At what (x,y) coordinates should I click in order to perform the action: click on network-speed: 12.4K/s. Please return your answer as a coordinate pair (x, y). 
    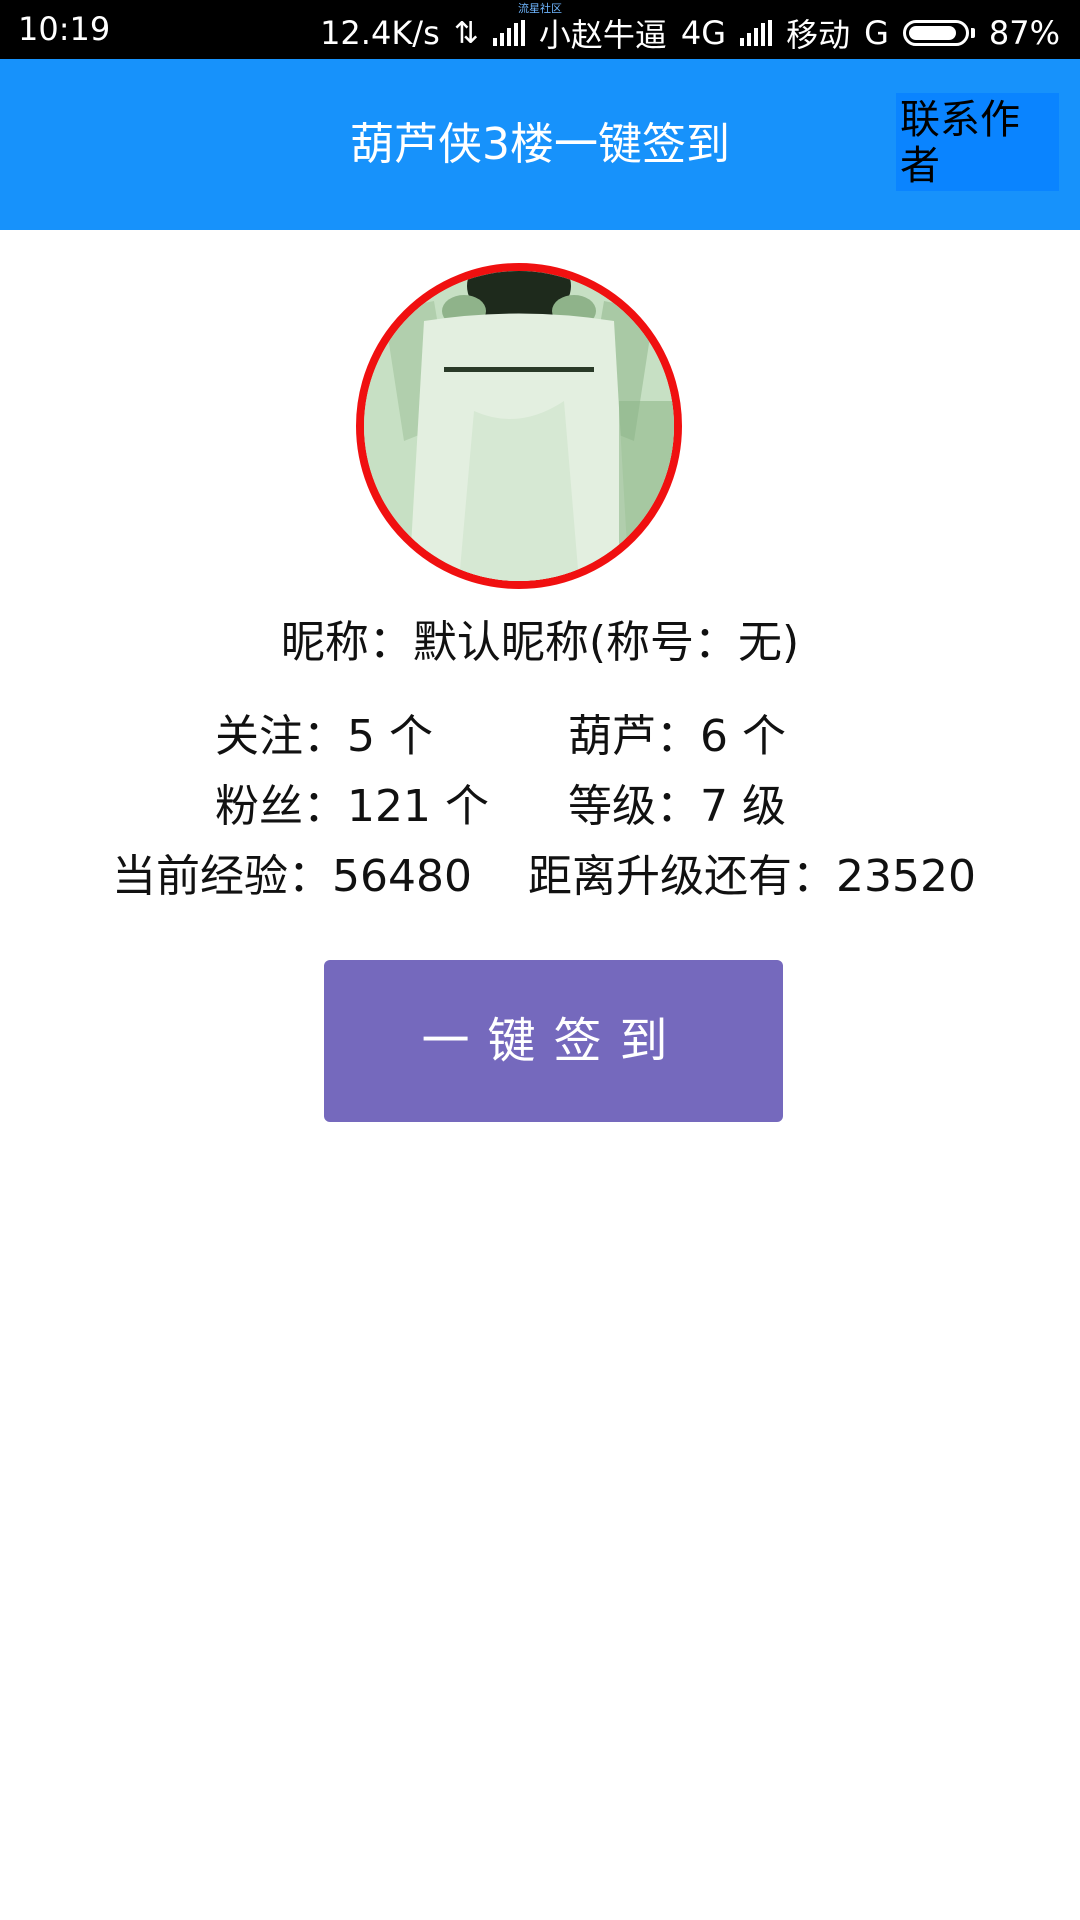
    Looking at the image, I should click on (380, 33).